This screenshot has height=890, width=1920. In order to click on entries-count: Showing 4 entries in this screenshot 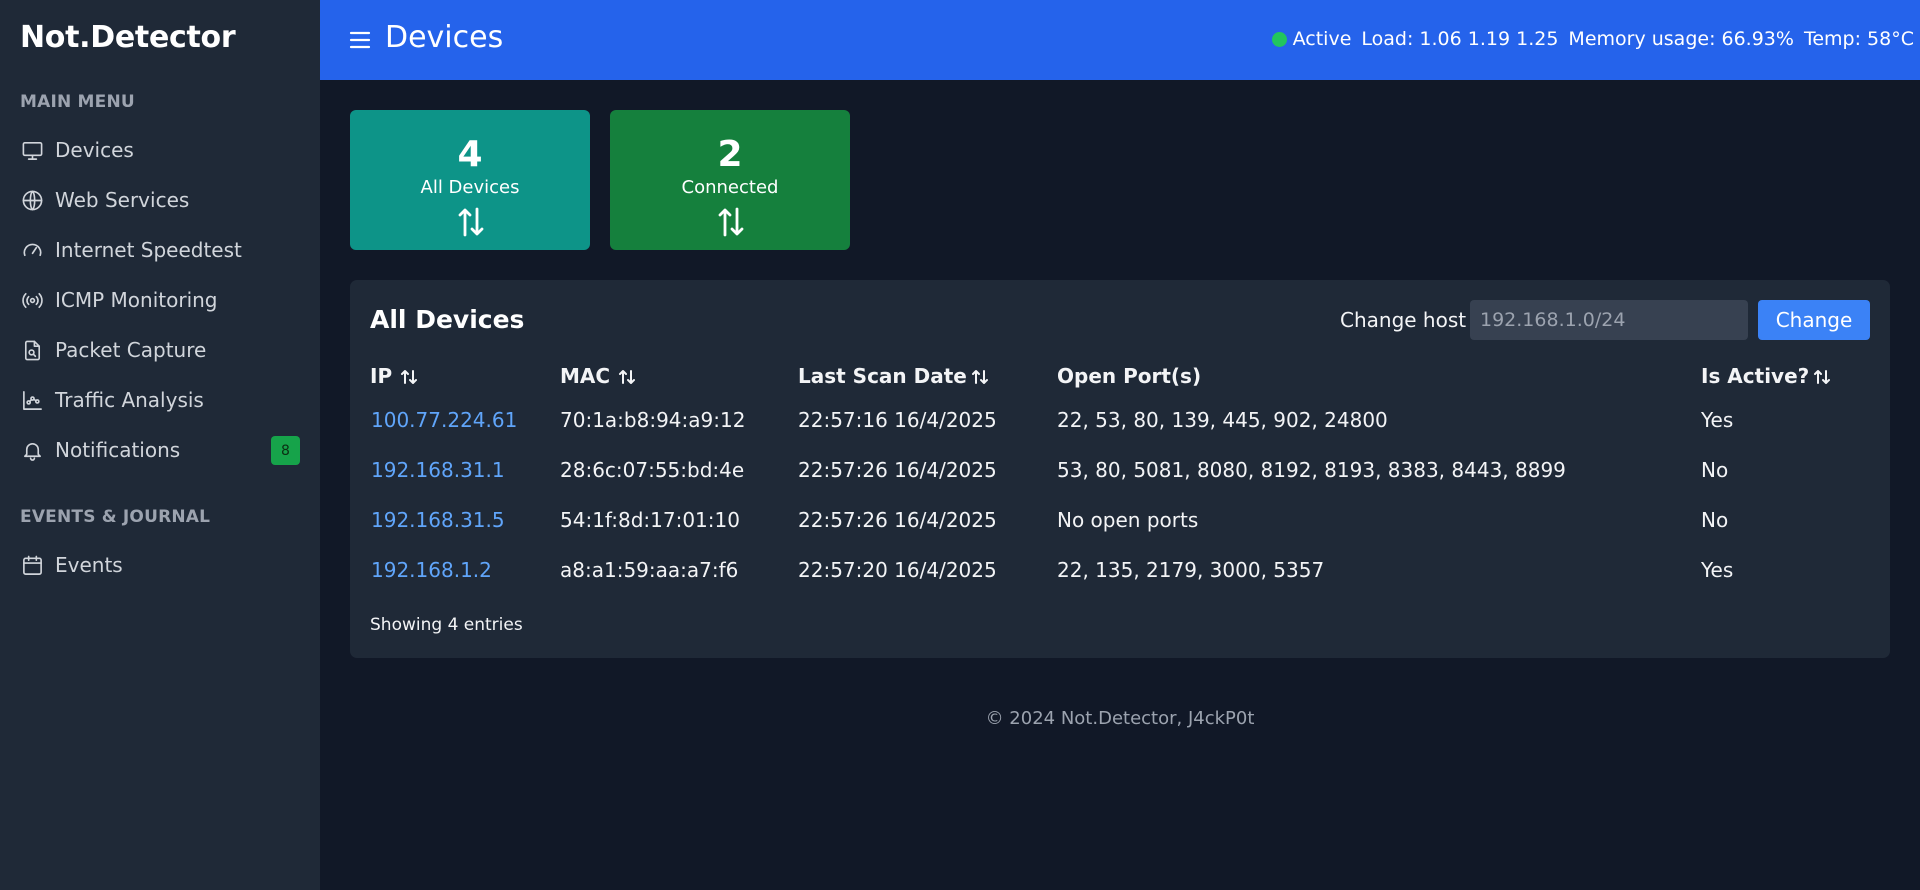, I will do `click(446, 625)`.